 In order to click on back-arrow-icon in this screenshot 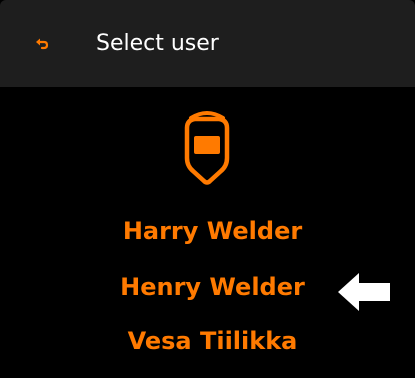, I will do `click(42, 44)`.